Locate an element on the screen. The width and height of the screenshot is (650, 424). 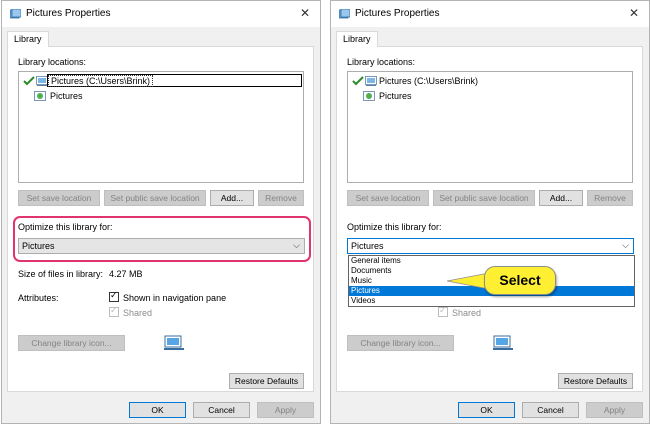
size-value: 4.27 MB is located at coordinates (126, 274).